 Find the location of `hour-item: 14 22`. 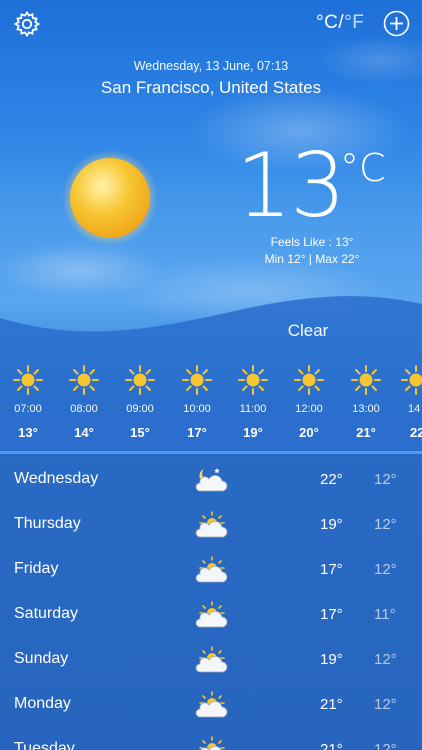

hour-item: 14 22 is located at coordinates (408, 402).